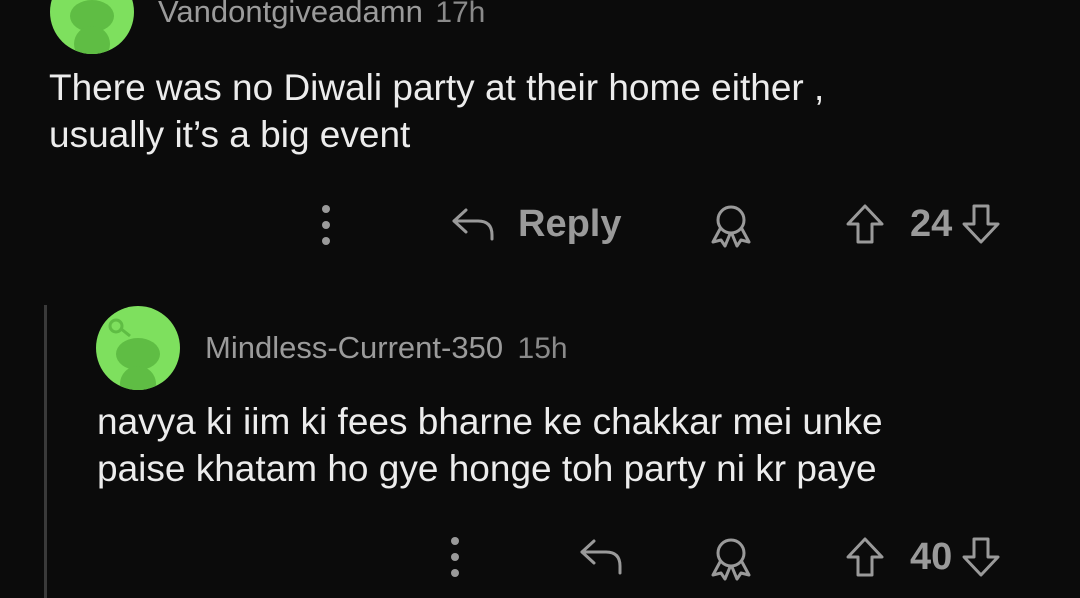  What do you see at coordinates (570, 223) in the screenshot?
I see `reply-label: Reply` at bounding box center [570, 223].